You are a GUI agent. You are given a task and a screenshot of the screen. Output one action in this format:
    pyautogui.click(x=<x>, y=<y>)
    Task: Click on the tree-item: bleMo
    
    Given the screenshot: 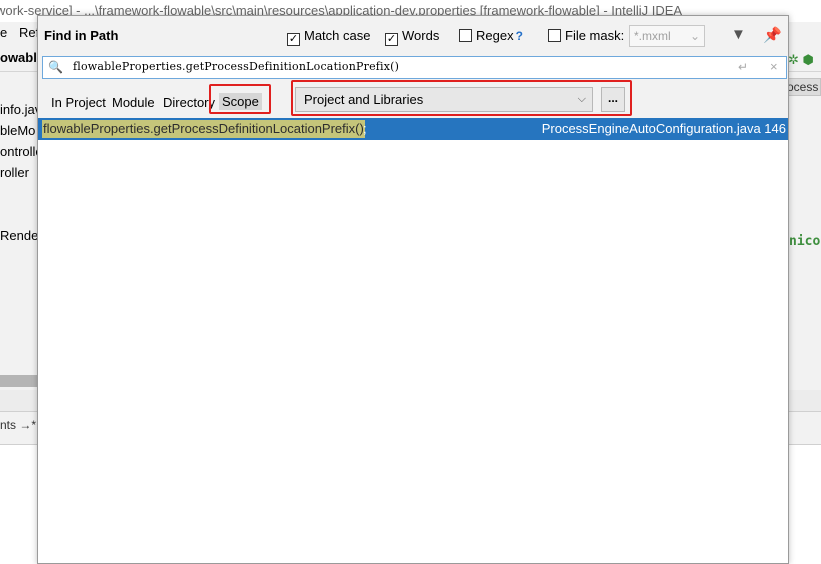 What is the action you would take?
    pyautogui.click(x=17, y=130)
    